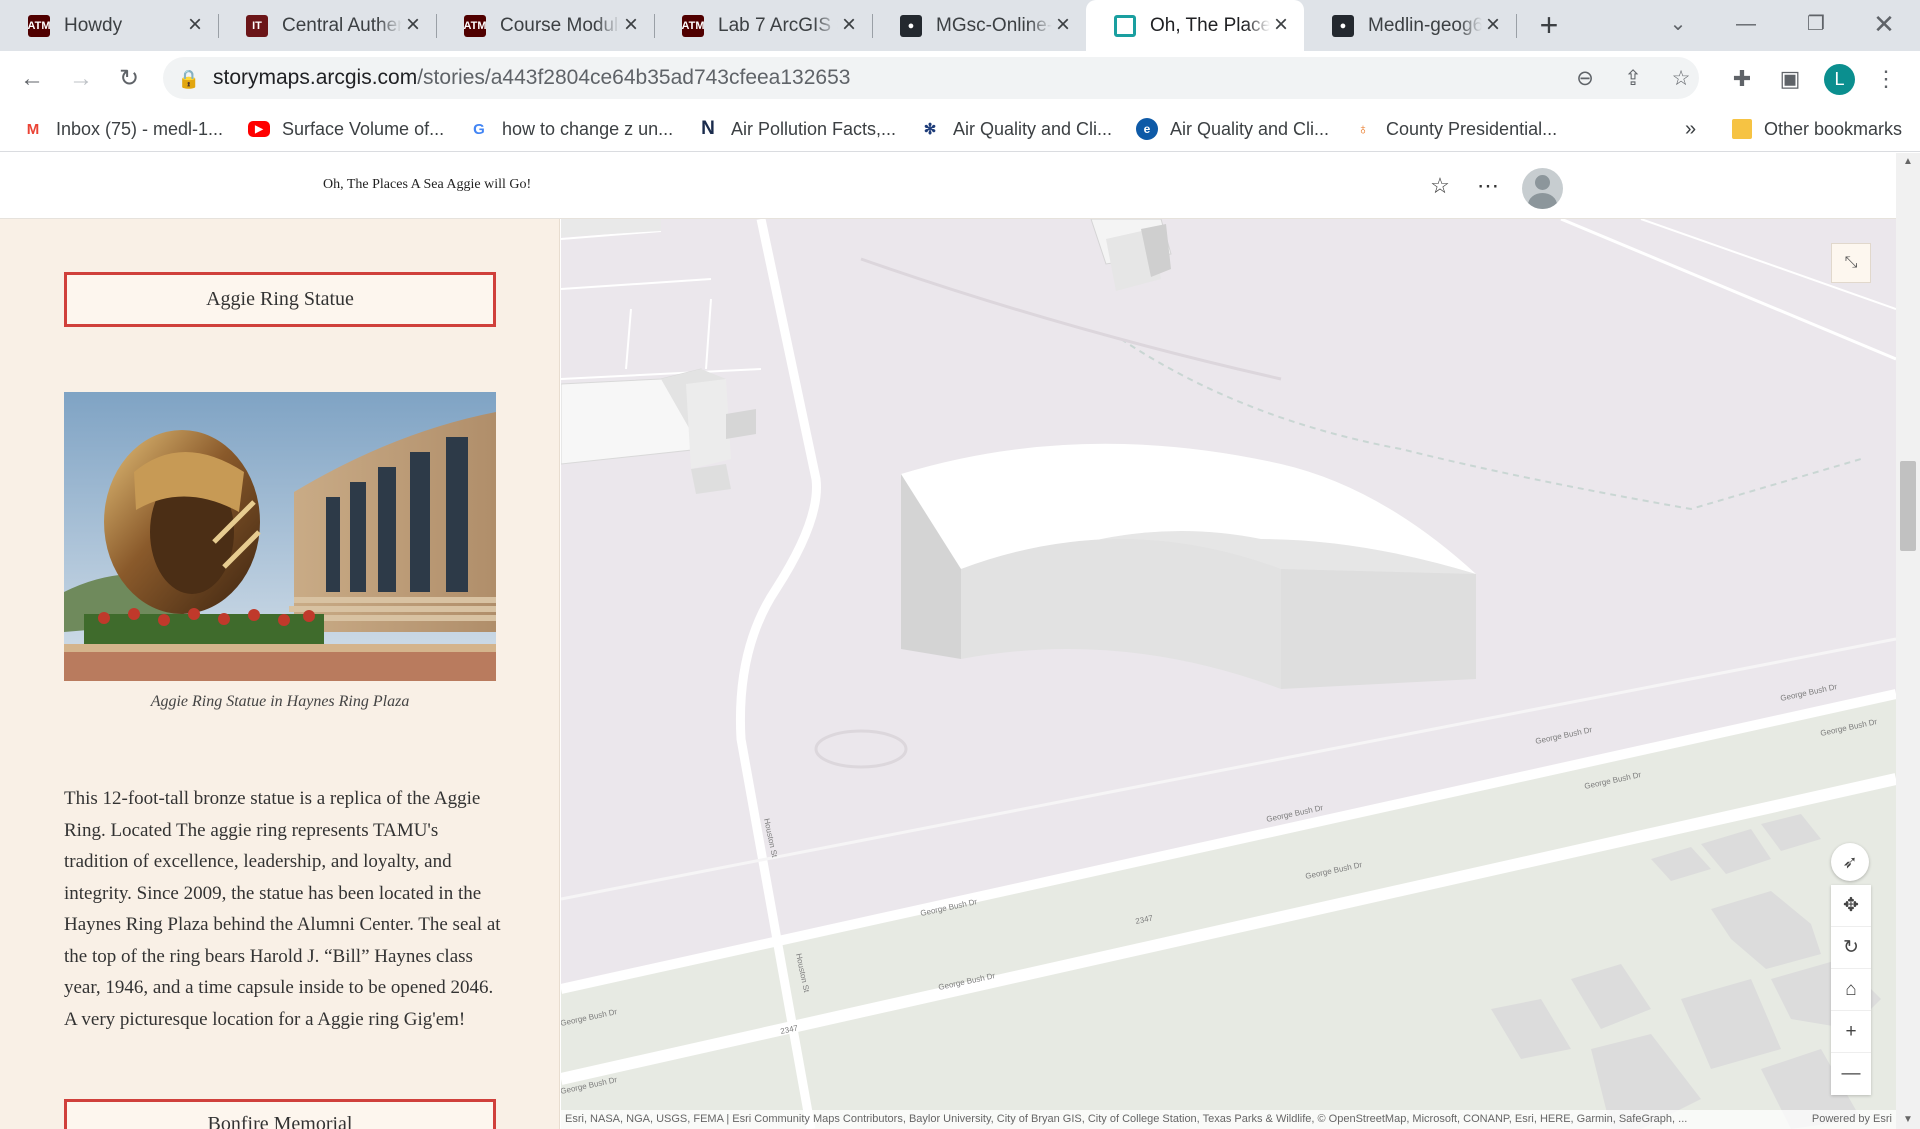 This screenshot has height=1129, width=1920. I want to click on epa-icon: e, so click(1147, 129).